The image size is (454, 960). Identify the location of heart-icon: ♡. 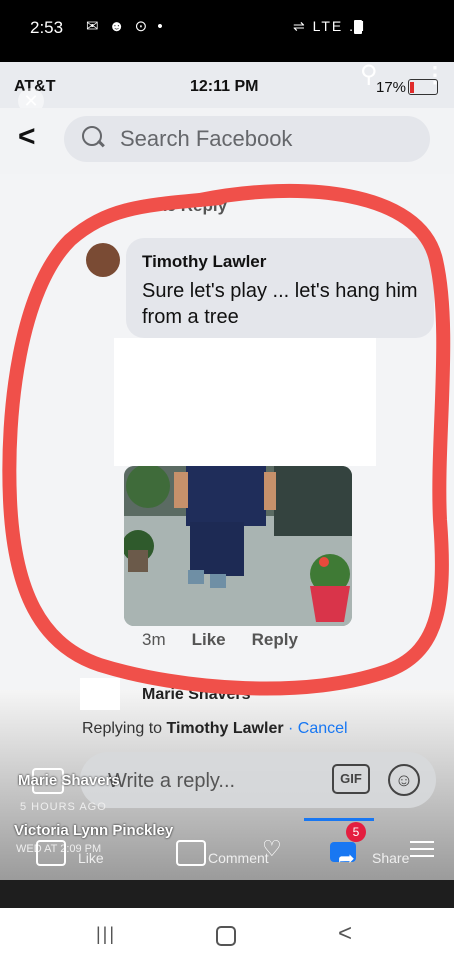
(272, 849).